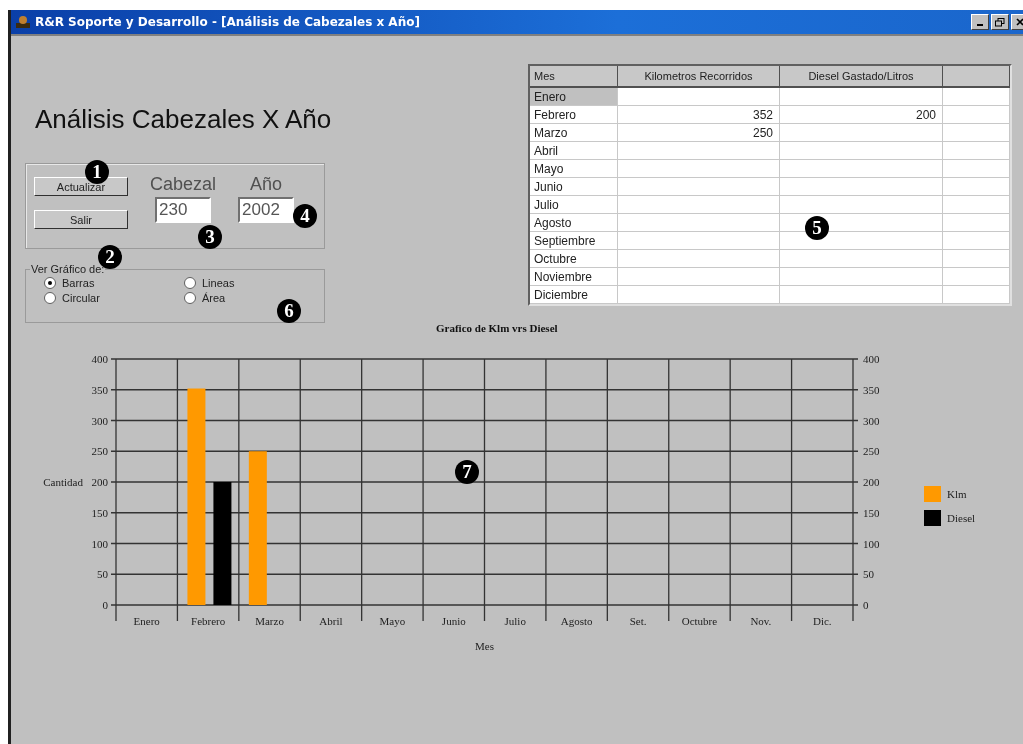 This screenshot has width=1023, height=744. What do you see at coordinates (146, 621) in the screenshot?
I see `axis-tick-label: Enero` at bounding box center [146, 621].